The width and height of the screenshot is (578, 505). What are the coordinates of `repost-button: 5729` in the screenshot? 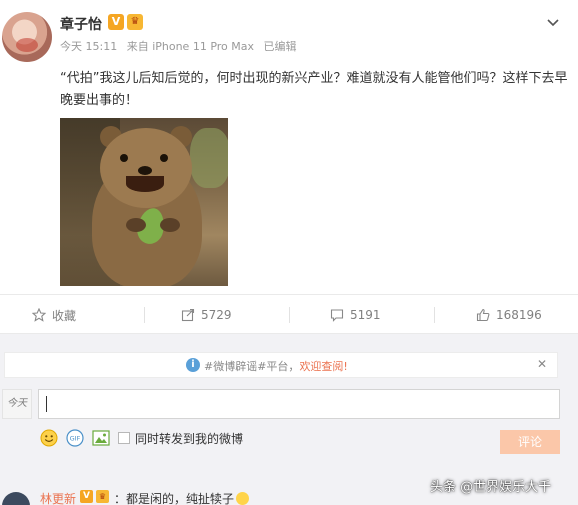 It's located at (206, 315).